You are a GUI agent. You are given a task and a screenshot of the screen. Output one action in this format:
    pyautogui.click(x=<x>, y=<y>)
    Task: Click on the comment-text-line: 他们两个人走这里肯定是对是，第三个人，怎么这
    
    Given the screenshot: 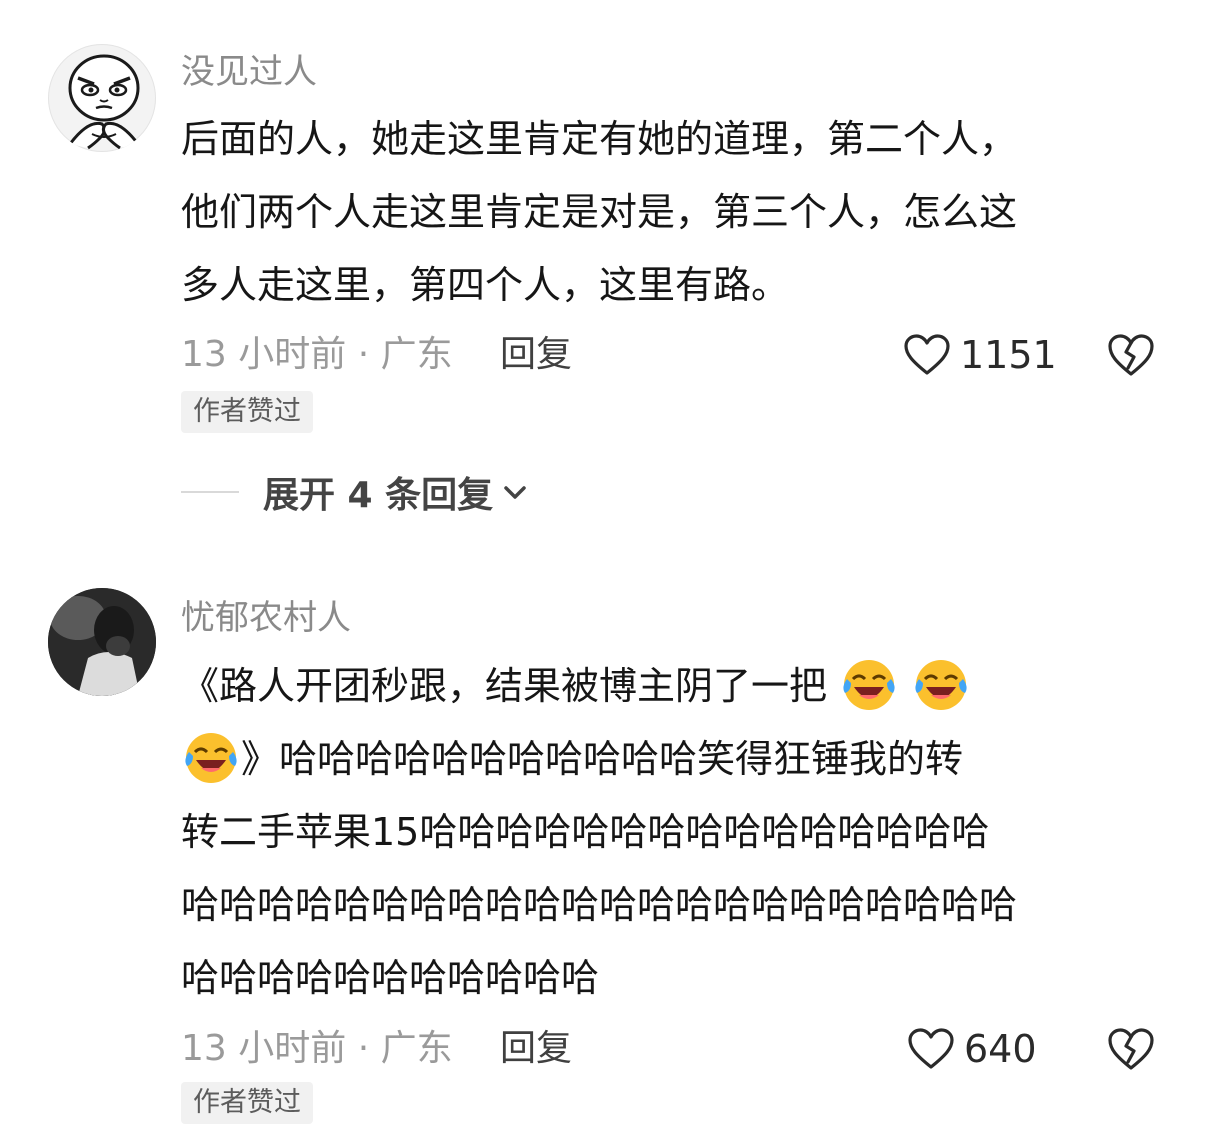 What is the action you would take?
    pyautogui.click(x=599, y=212)
    